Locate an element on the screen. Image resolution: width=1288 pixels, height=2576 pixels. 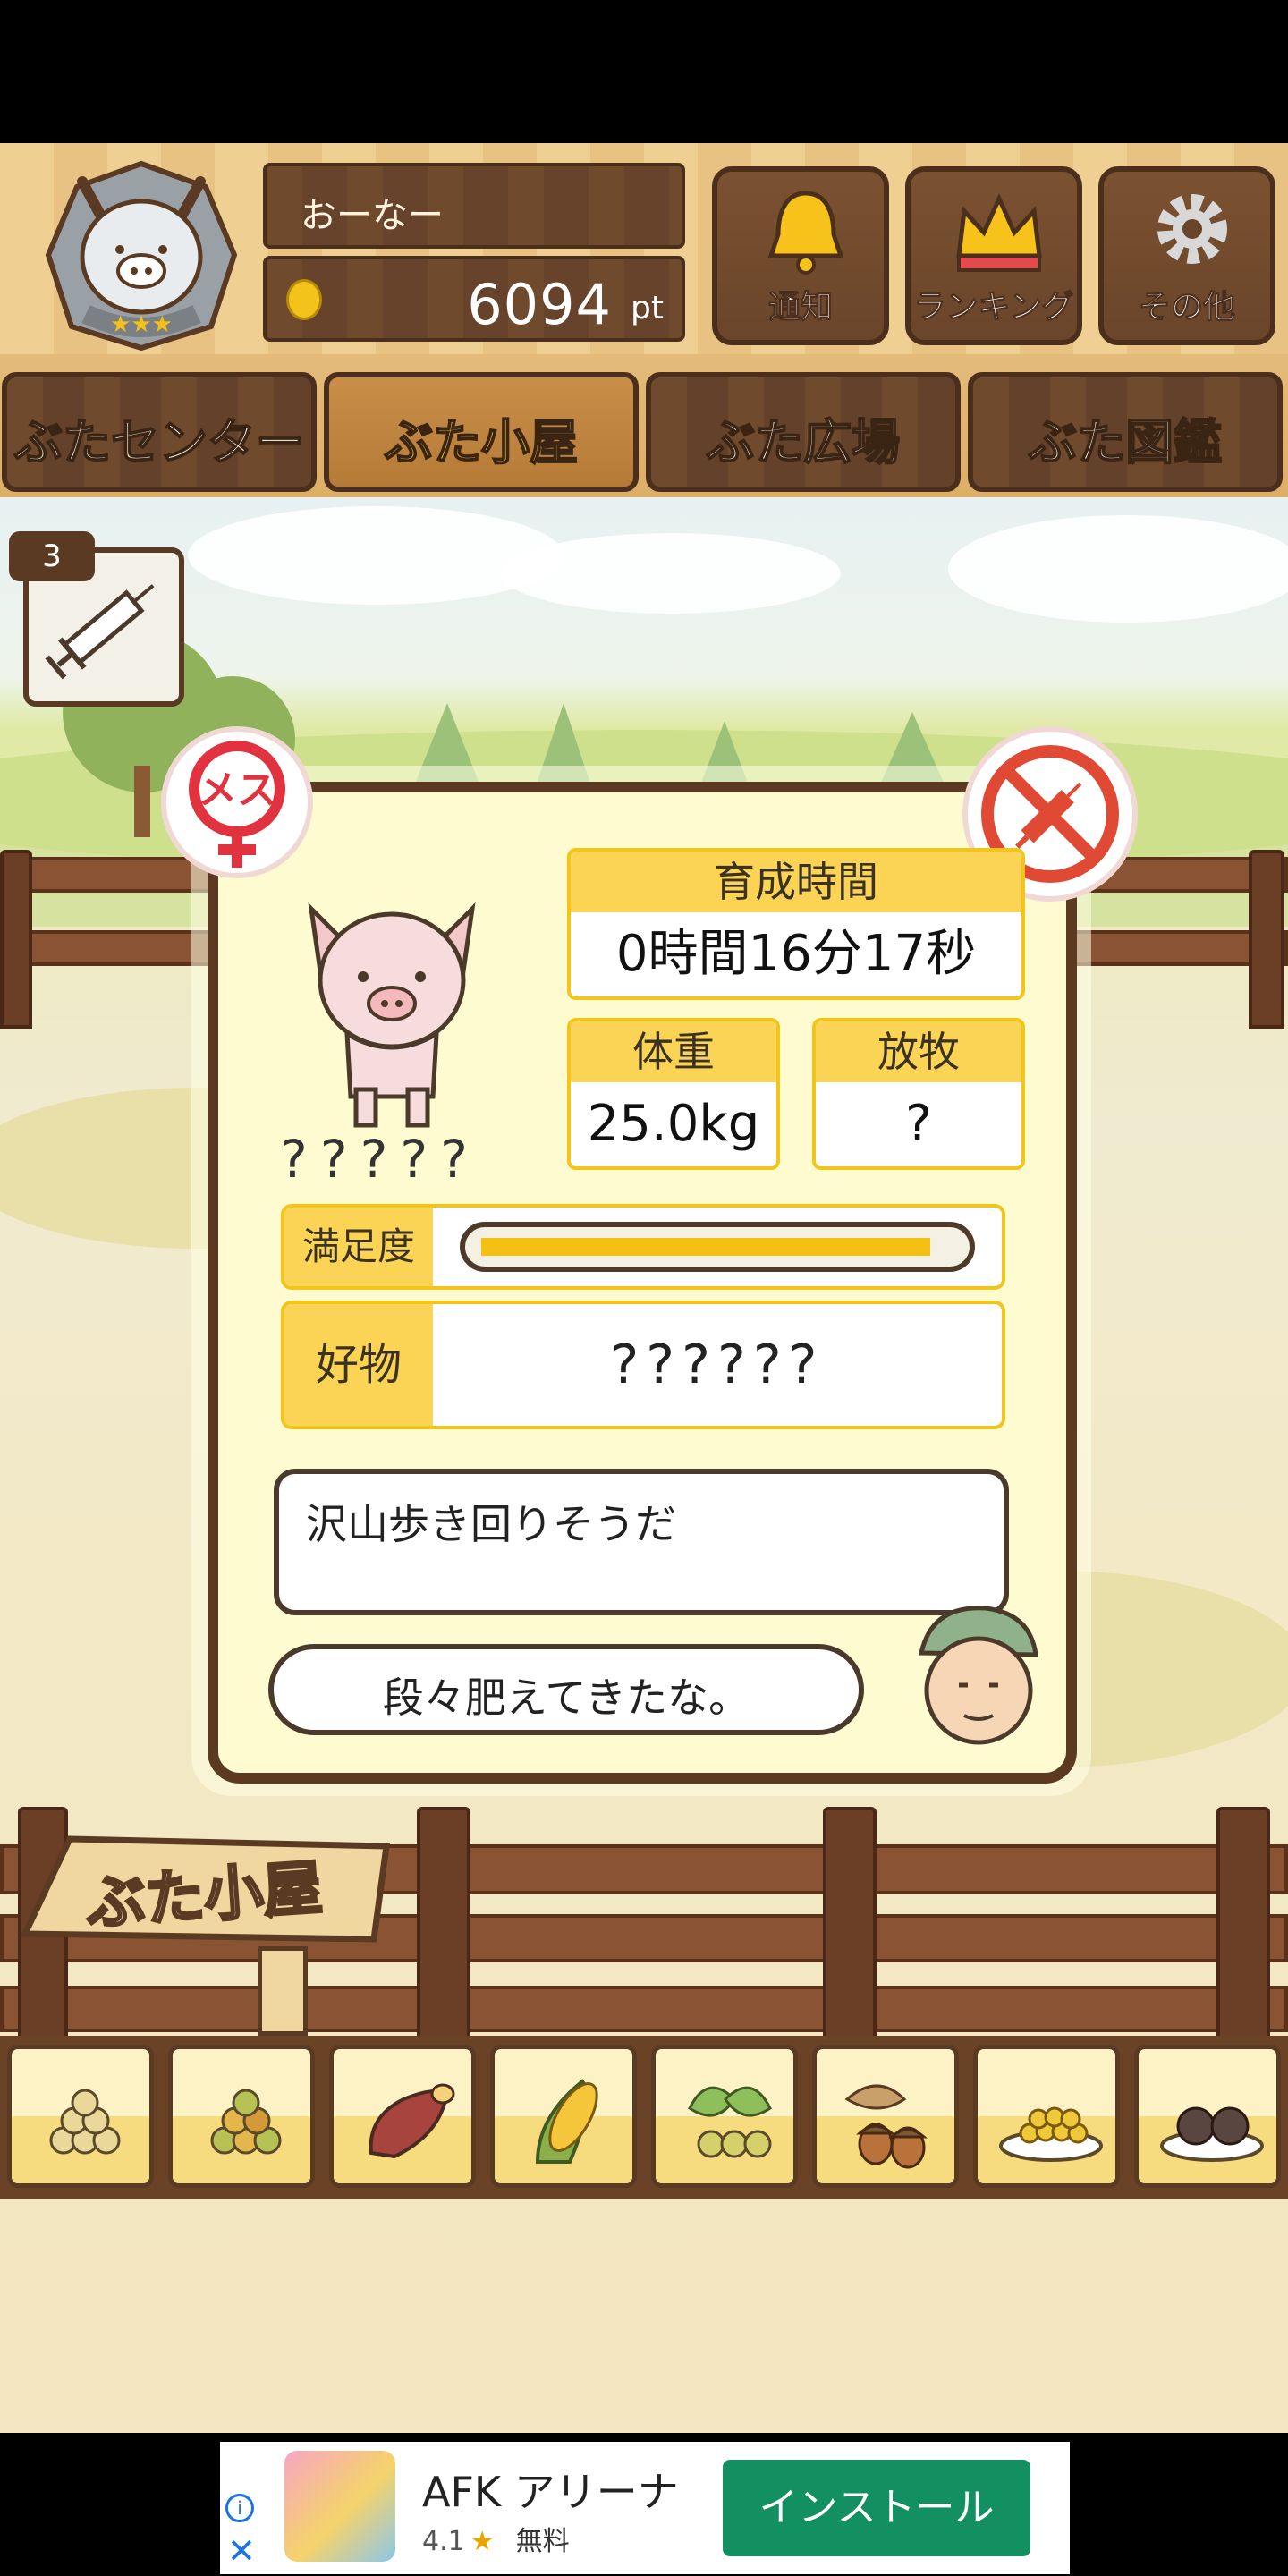
sweet-potato-icon is located at coordinates (412, 2121).